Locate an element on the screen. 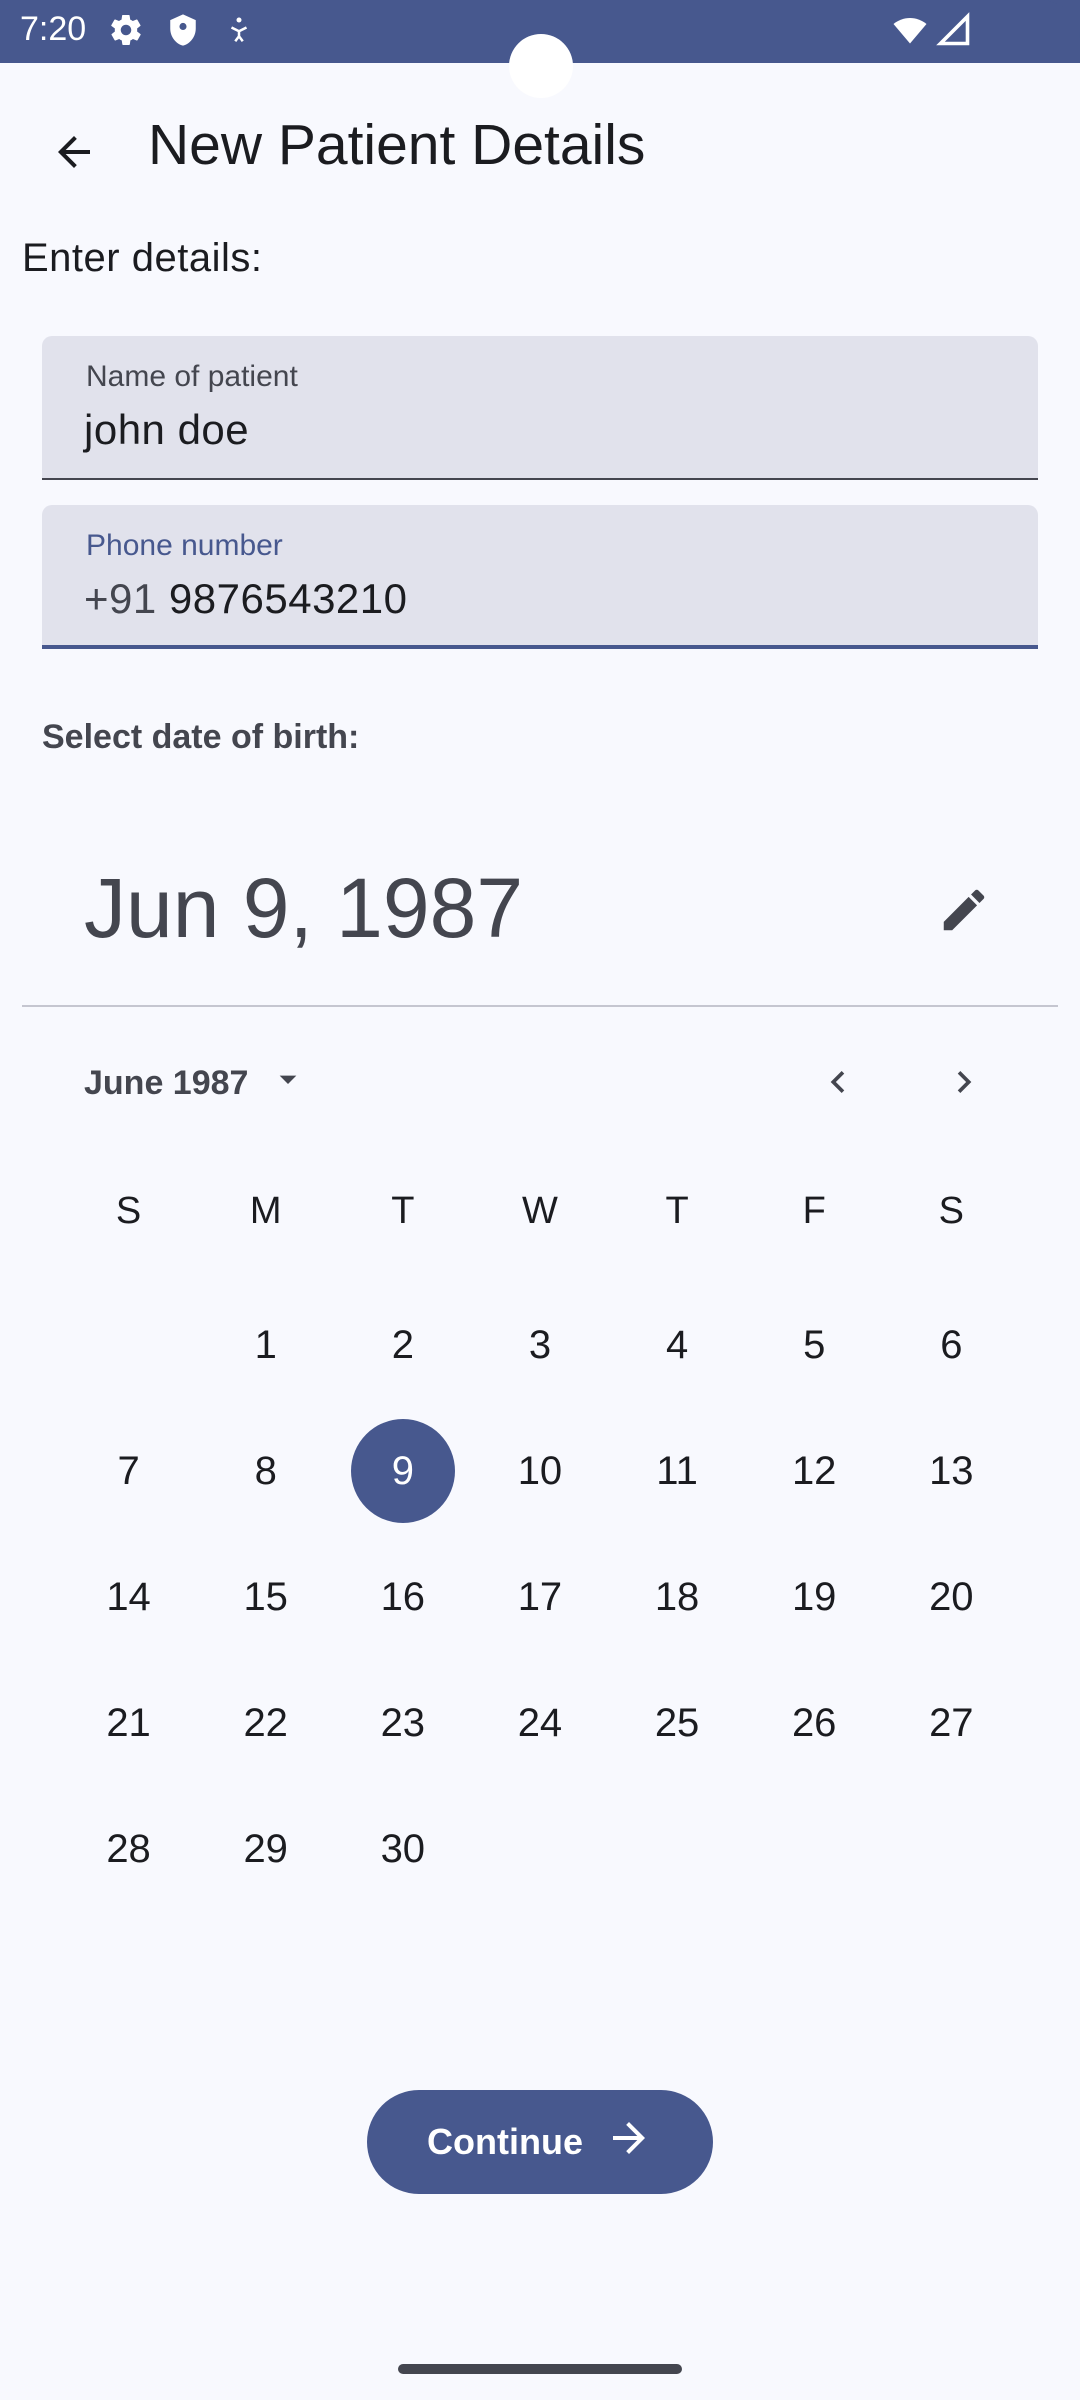  calendar-day-label: 13 is located at coordinates (951, 1470).